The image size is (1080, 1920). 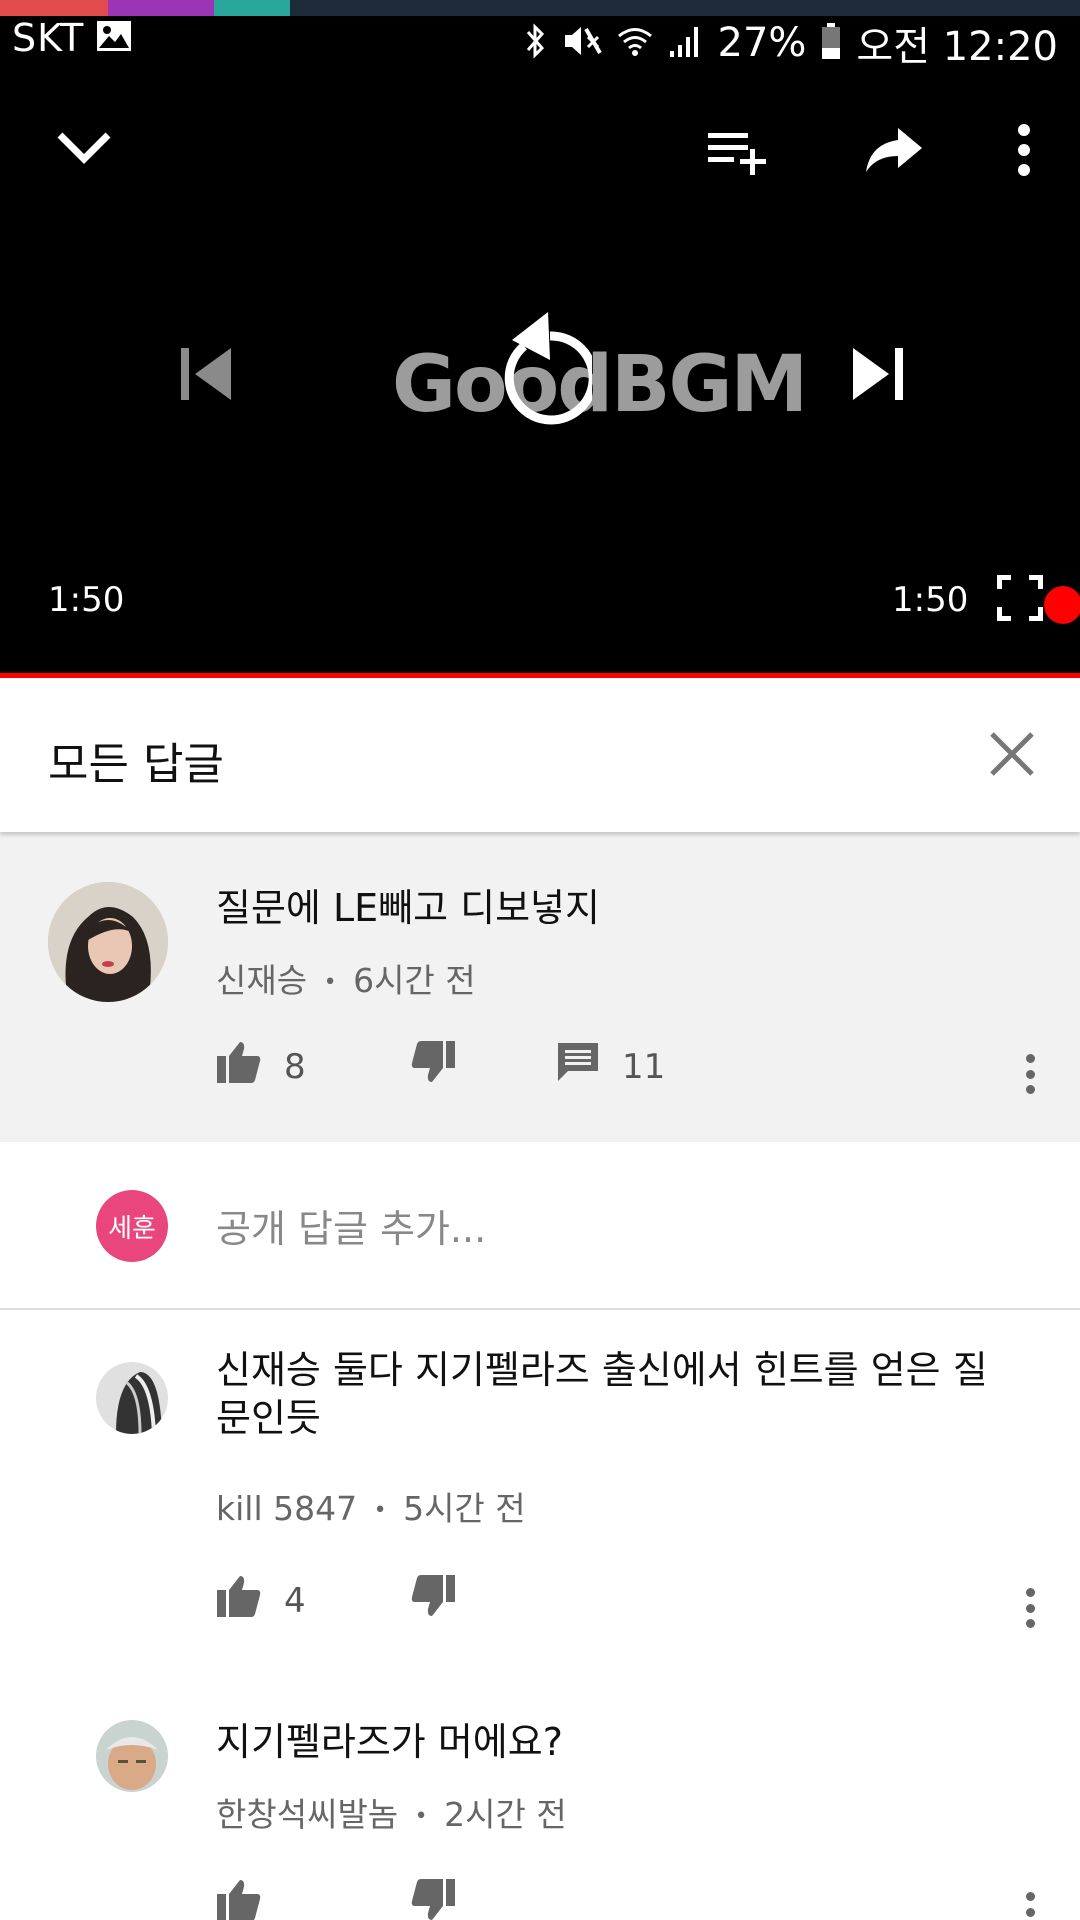 I want to click on reply-count: 11, so click(x=644, y=1066).